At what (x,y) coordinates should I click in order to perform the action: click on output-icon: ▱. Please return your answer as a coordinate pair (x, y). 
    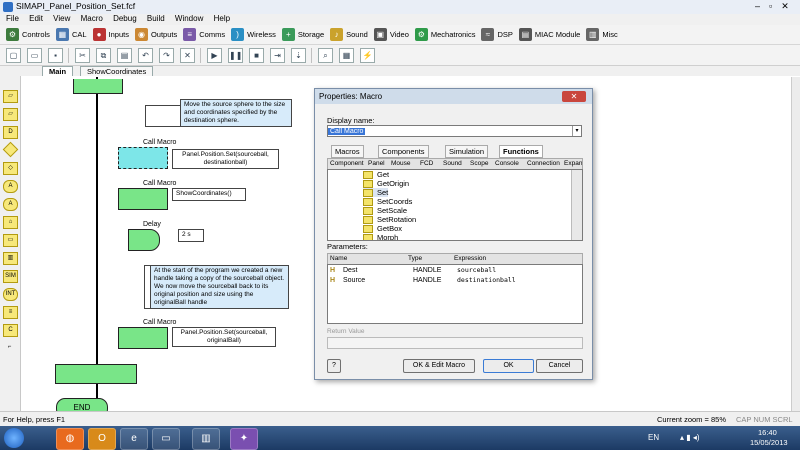
    Looking at the image, I should click on (10, 114).